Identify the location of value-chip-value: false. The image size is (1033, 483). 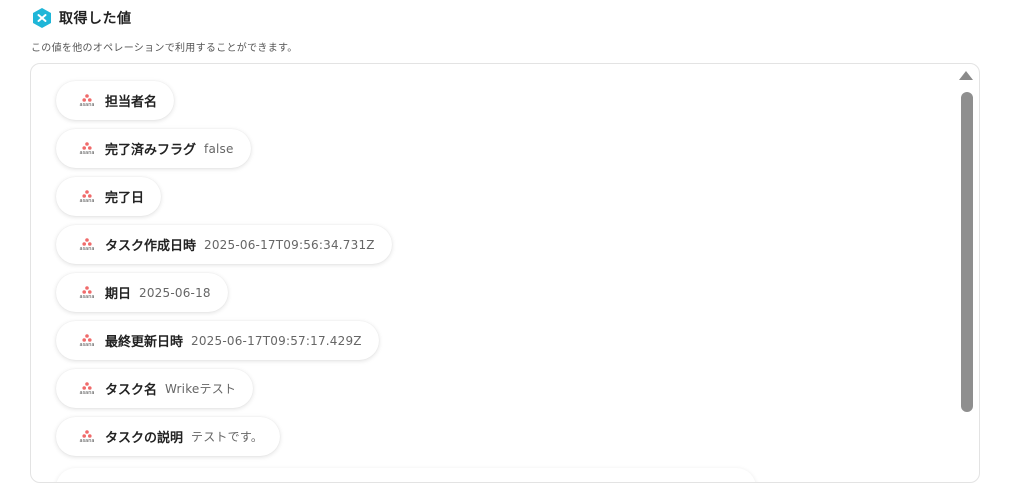
(219, 148).